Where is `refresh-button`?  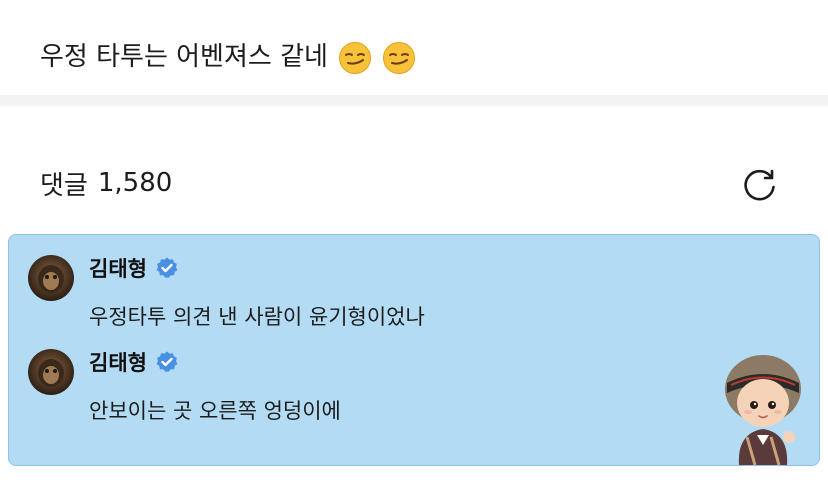
refresh-button is located at coordinates (760, 184).